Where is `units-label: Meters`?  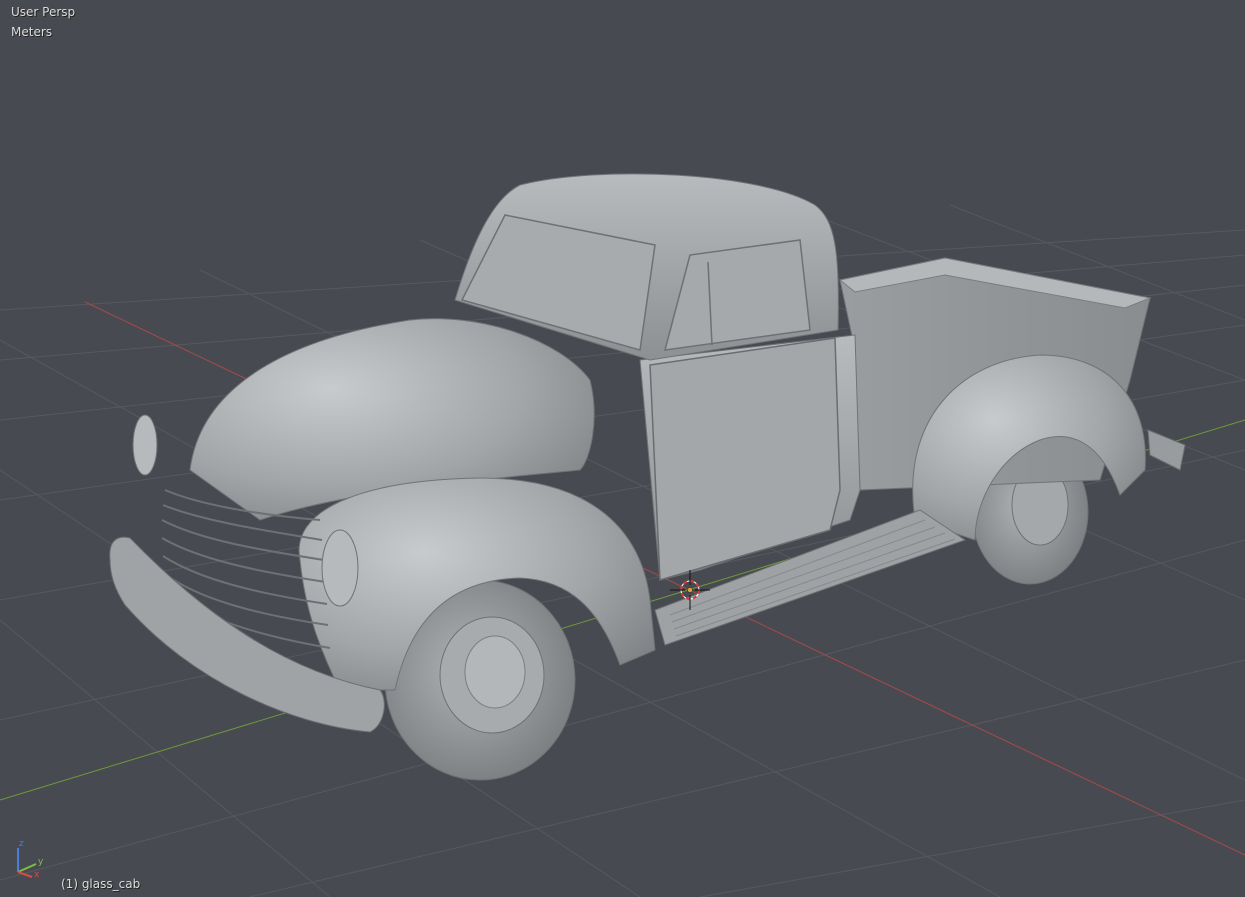
units-label: Meters is located at coordinates (32, 32).